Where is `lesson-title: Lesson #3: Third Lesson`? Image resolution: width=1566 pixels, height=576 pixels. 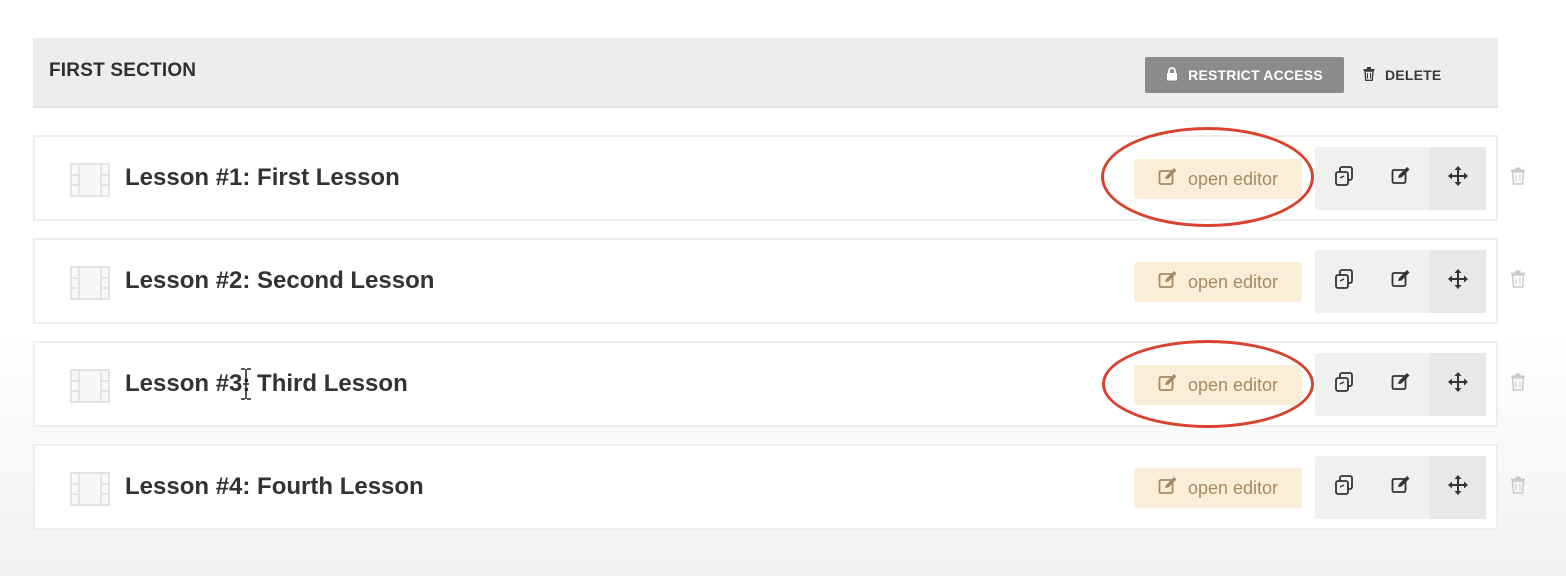
lesson-title: Lesson #3: Third Lesson is located at coordinates (266, 383).